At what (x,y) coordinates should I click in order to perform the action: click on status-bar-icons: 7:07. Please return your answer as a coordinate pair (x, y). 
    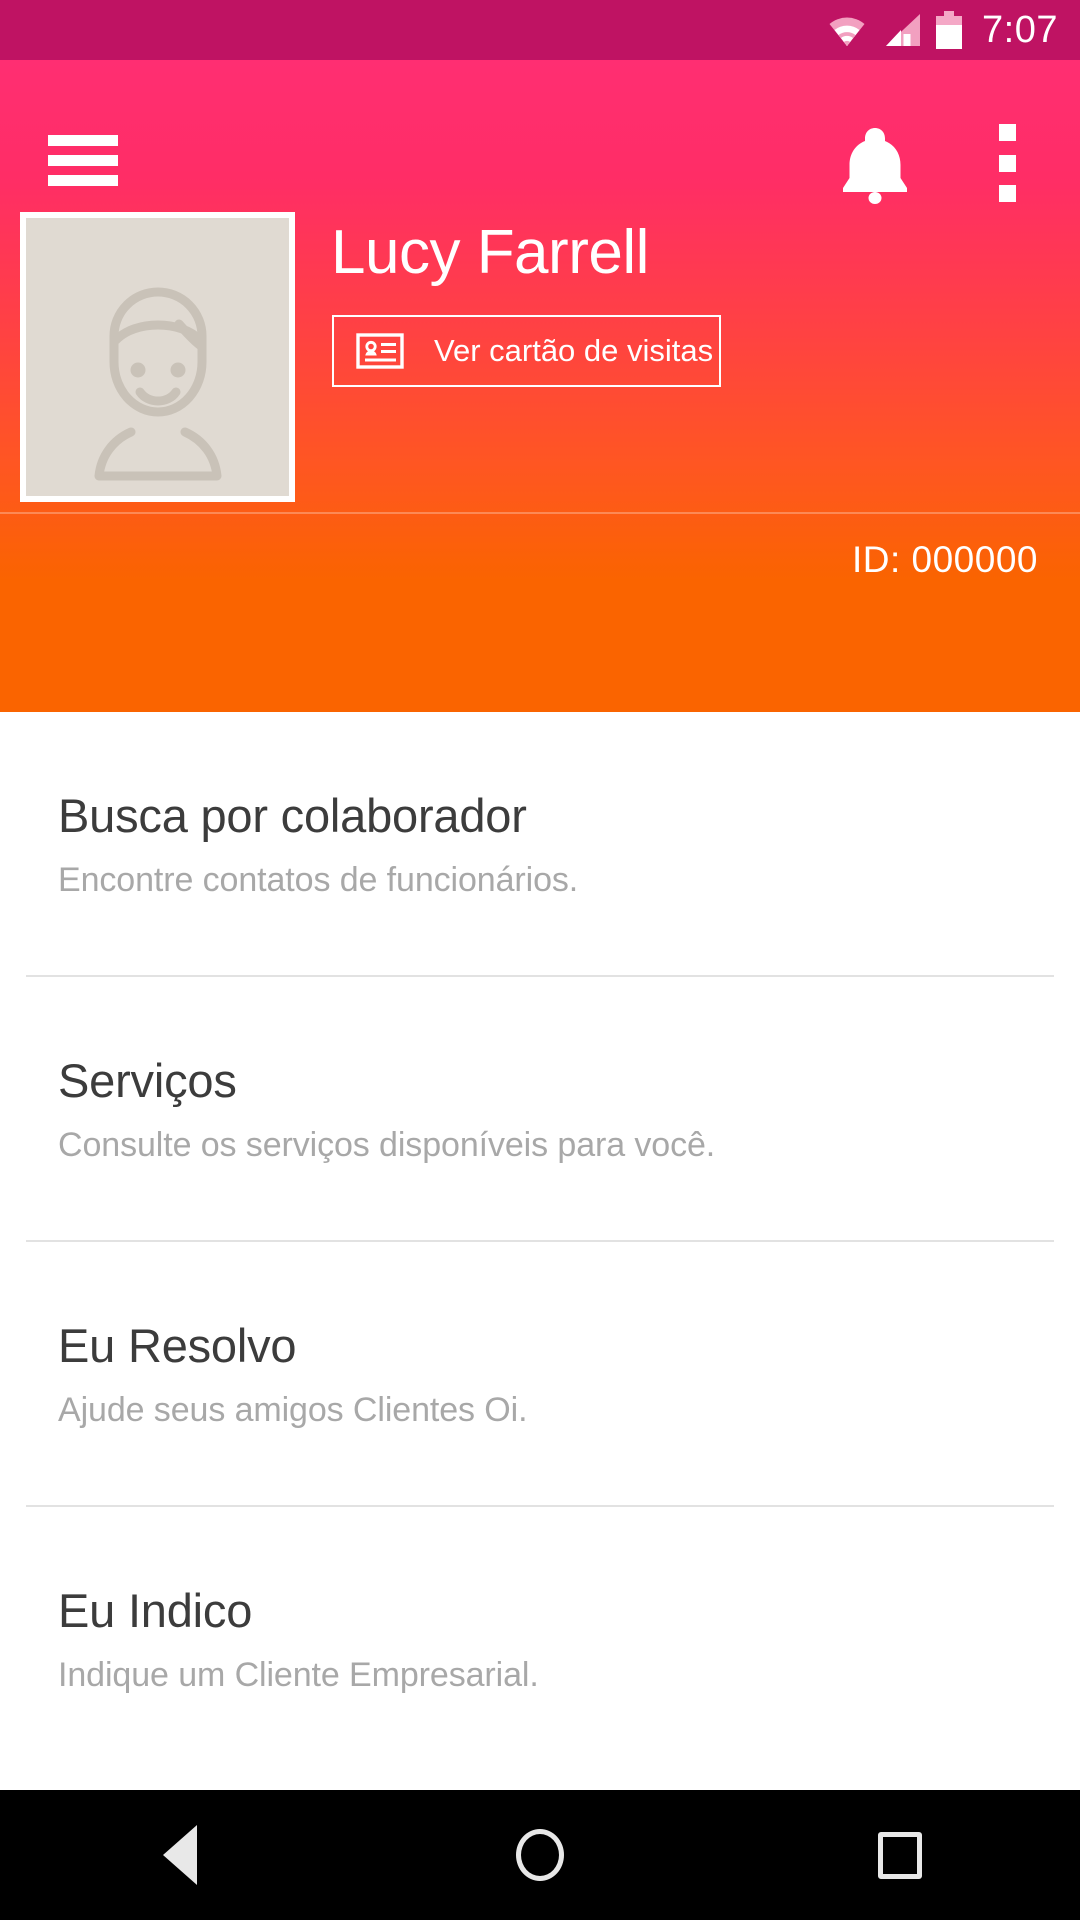
    Looking at the image, I should click on (942, 30).